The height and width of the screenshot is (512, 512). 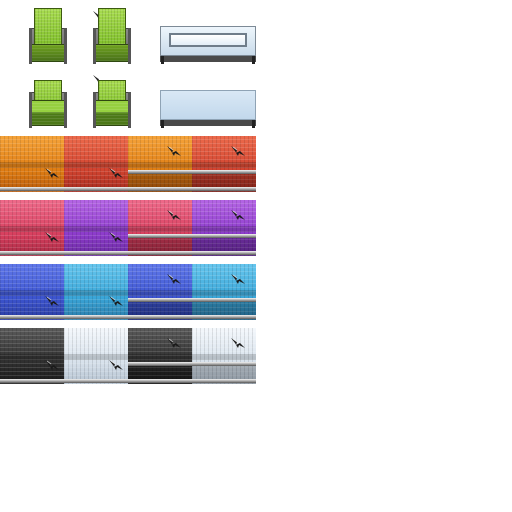 I want to click on sofa-tile-red-seat, so click(x=96, y=164).